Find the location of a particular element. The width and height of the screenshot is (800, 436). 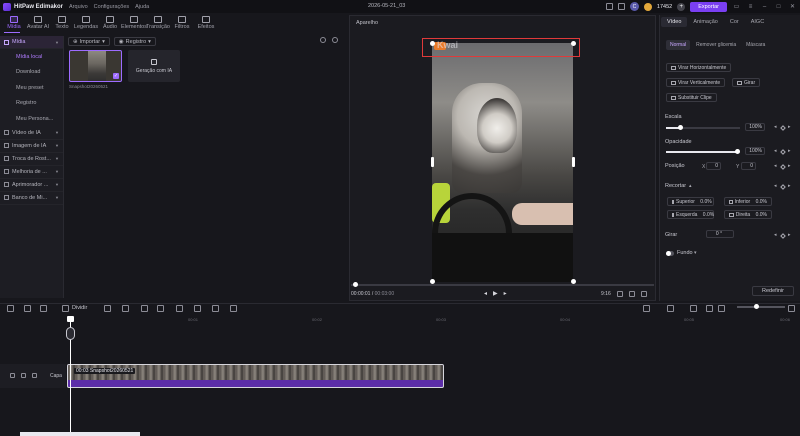

grid-view-icon is located at coordinates (335, 40).